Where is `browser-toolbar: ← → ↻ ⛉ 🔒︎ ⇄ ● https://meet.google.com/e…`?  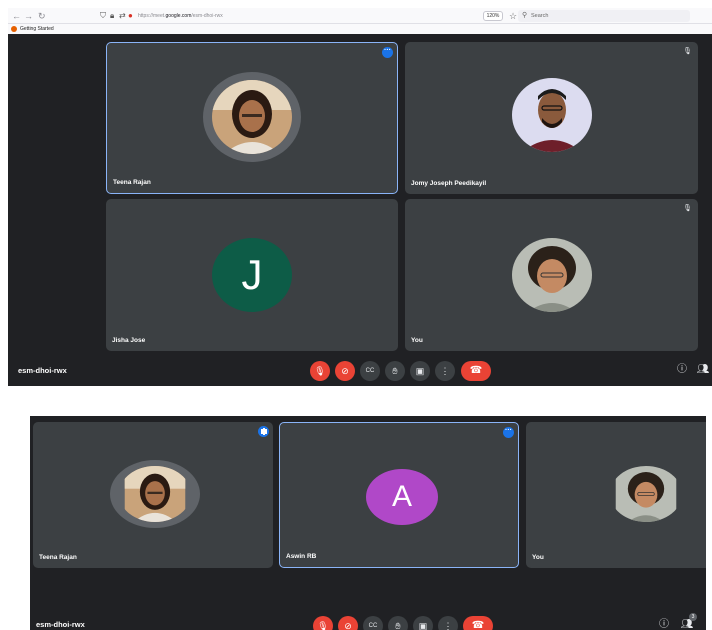 browser-toolbar: ← → ↻ ⛉ 🔒︎ ⇄ ● https://meet.google.com/e… is located at coordinates (360, 16).